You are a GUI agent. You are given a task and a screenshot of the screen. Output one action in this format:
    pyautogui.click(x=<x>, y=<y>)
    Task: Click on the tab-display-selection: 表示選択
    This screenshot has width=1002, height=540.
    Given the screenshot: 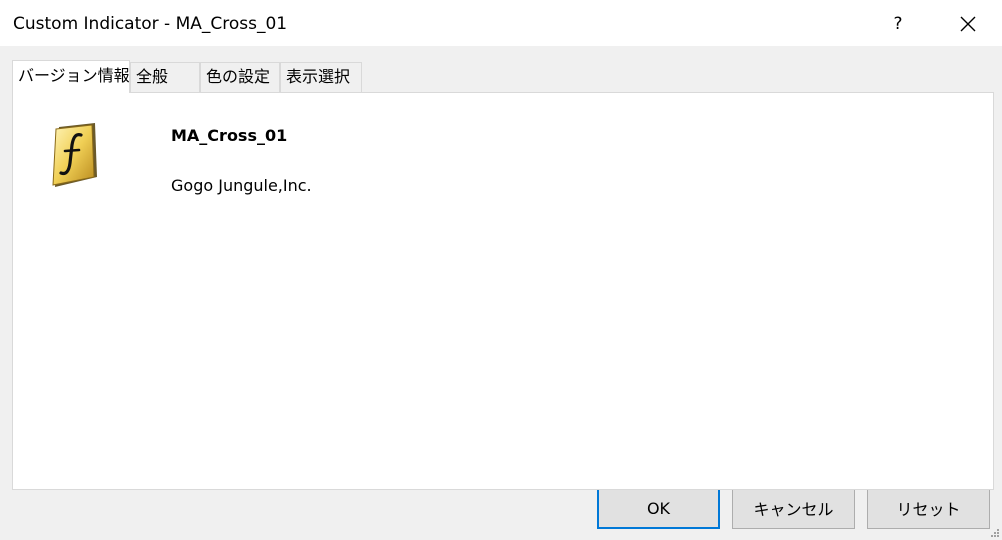 What is the action you would take?
    pyautogui.click(x=321, y=77)
    